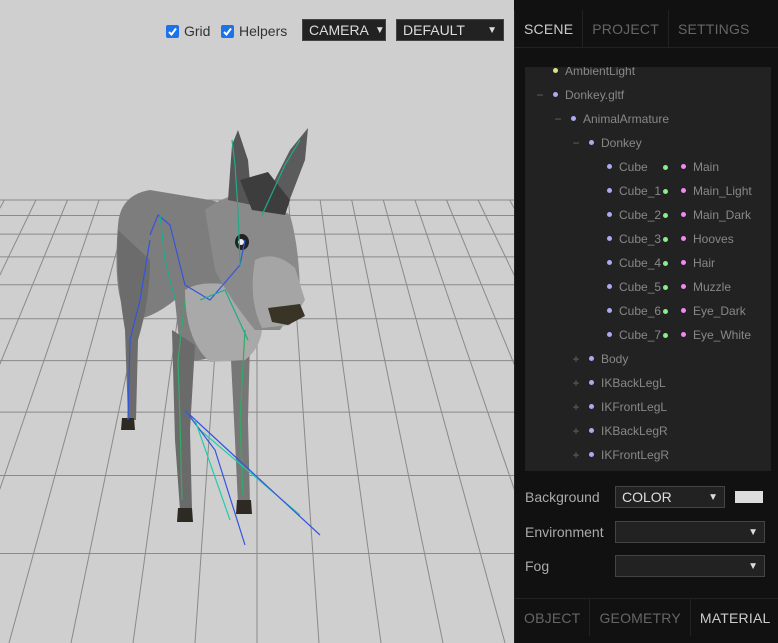  I want to click on outliner-item: Cube_6 Eye_Dark, so click(648, 311).